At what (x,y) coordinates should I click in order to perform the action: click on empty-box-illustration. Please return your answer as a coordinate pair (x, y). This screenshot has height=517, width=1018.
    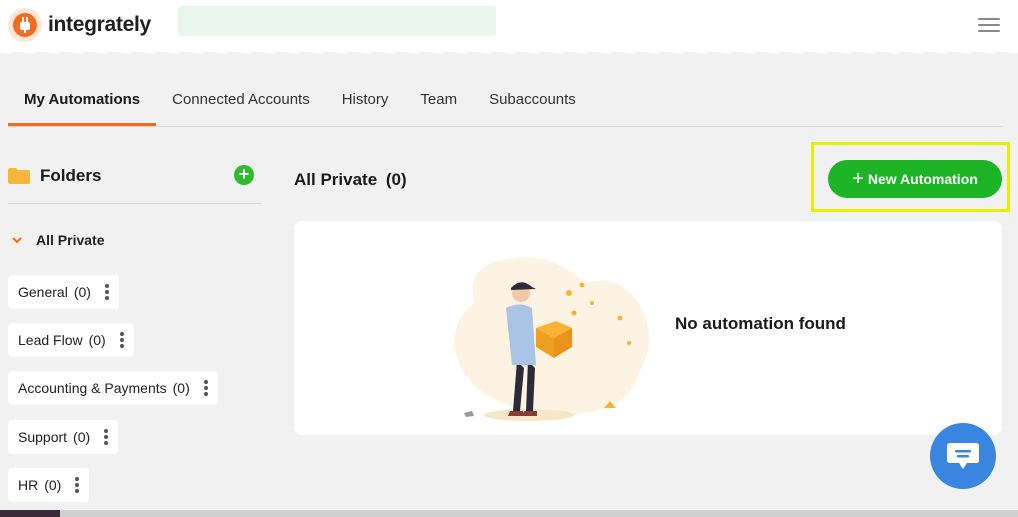
    Looking at the image, I should click on (551, 339).